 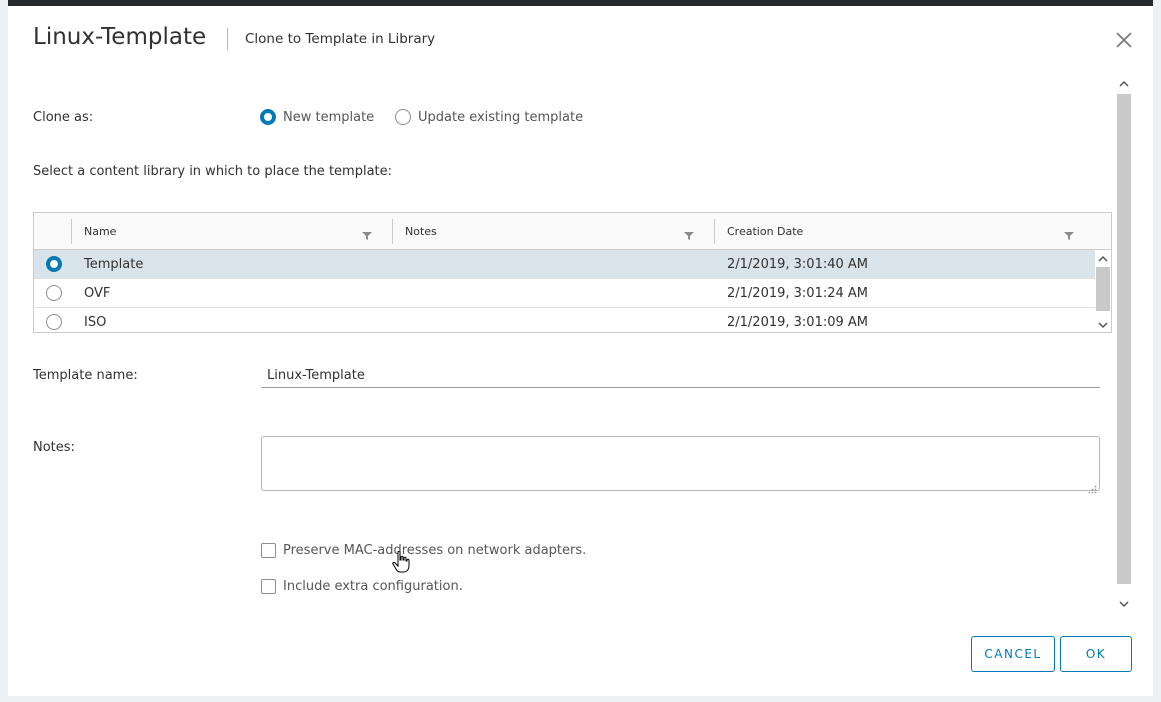 What do you see at coordinates (765, 231) in the screenshot?
I see `column-header-creation-date: Creation Date` at bounding box center [765, 231].